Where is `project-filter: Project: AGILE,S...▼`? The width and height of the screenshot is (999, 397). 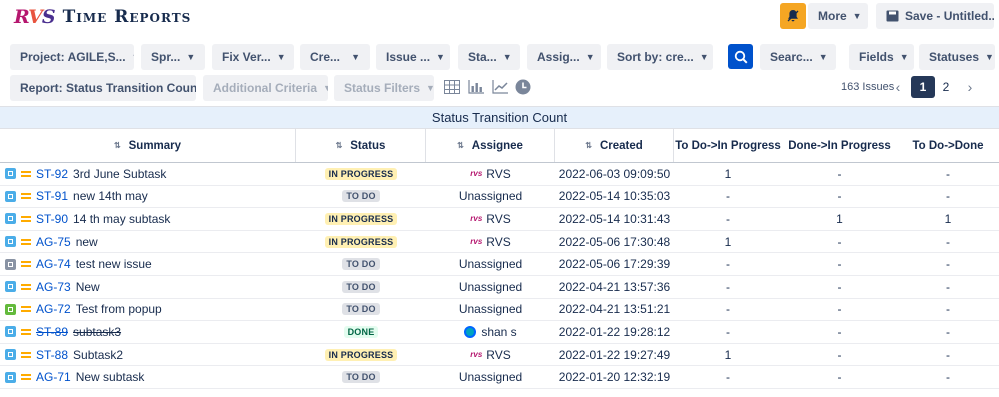
project-filter: Project: AGILE,S...▼ is located at coordinates (72, 57).